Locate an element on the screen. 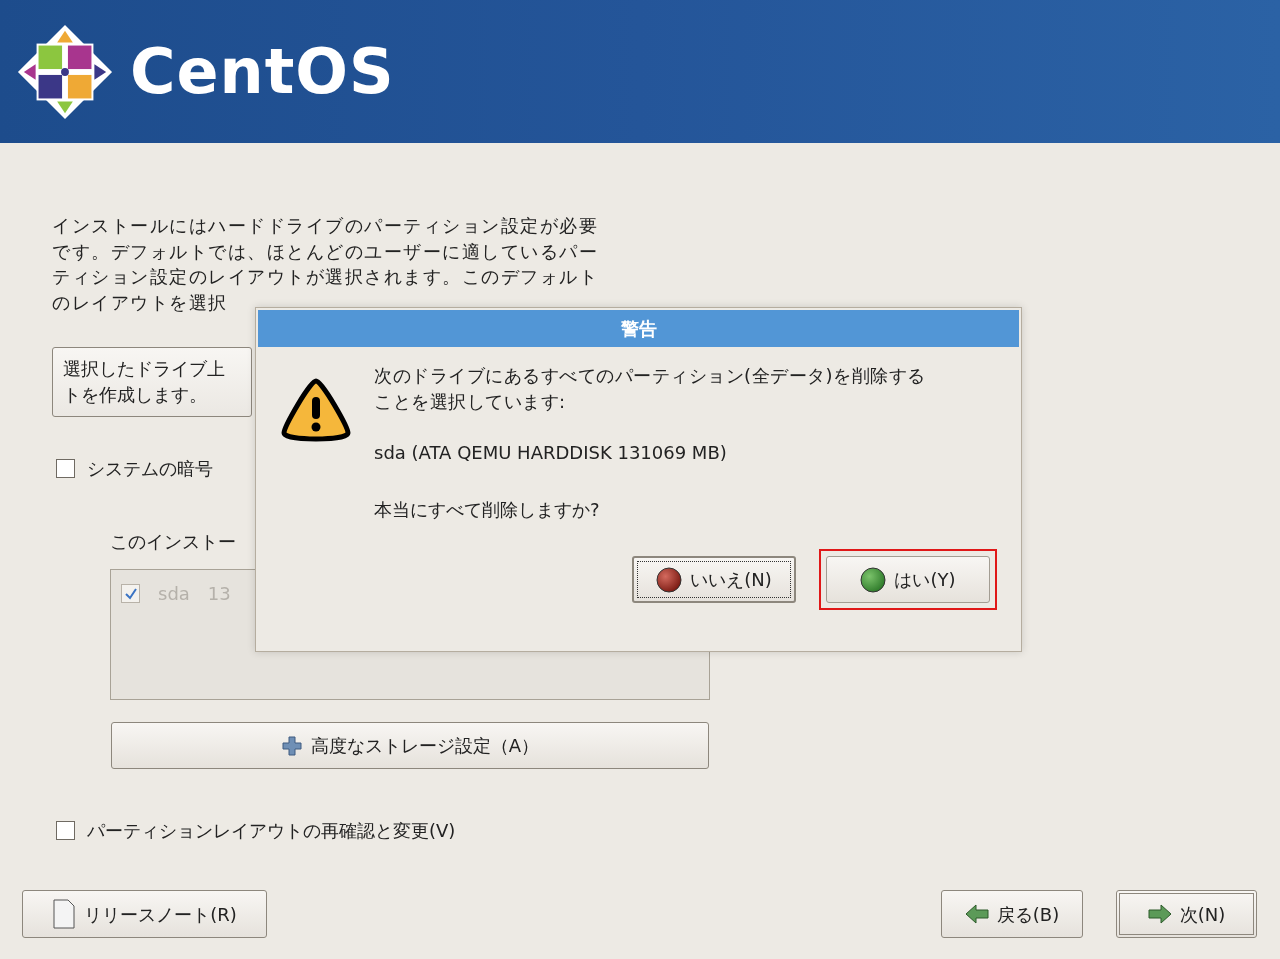  drive-prompt: このインストー is located at coordinates (173, 542).